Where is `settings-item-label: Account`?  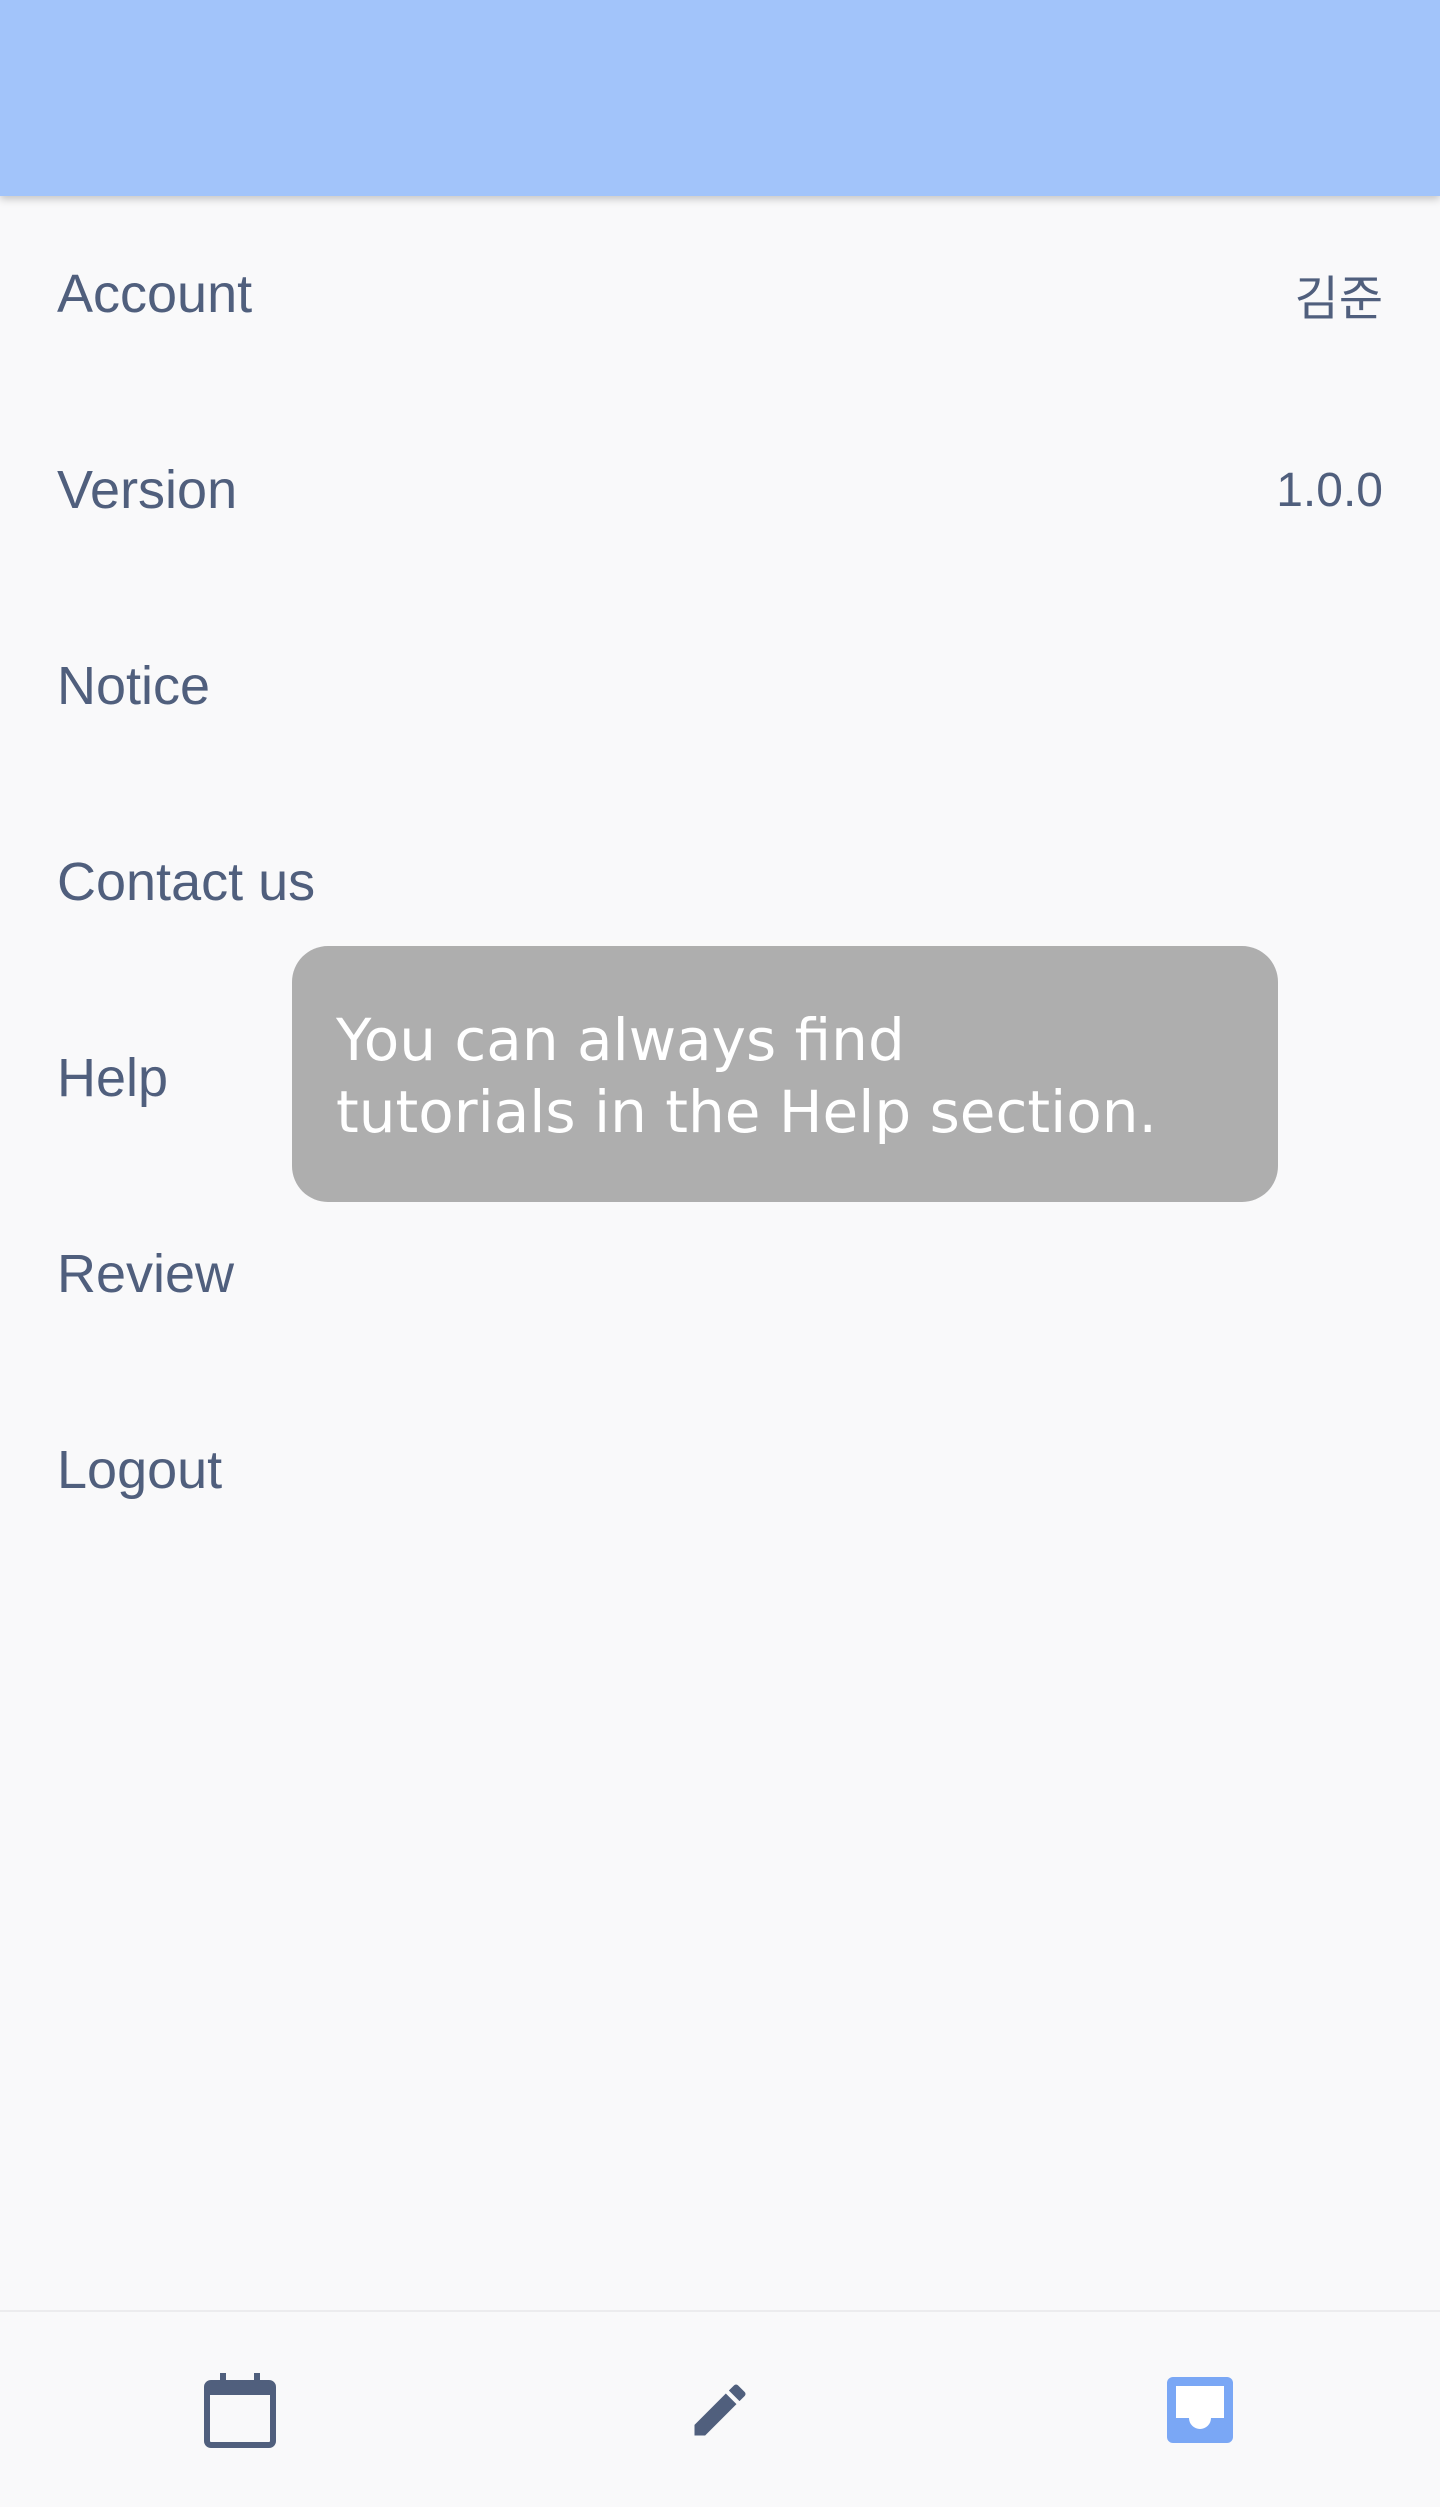 settings-item-label: Account is located at coordinates (155, 294).